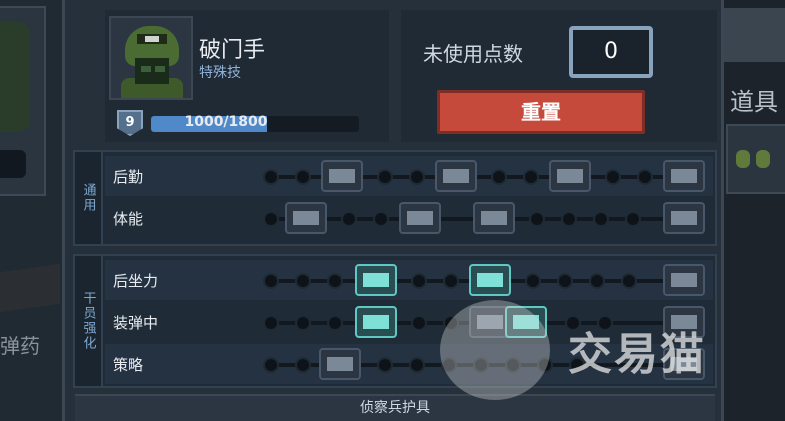 The height and width of the screenshot is (421, 785). I want to click on skill-node-grid-icon, so click(494, 218).